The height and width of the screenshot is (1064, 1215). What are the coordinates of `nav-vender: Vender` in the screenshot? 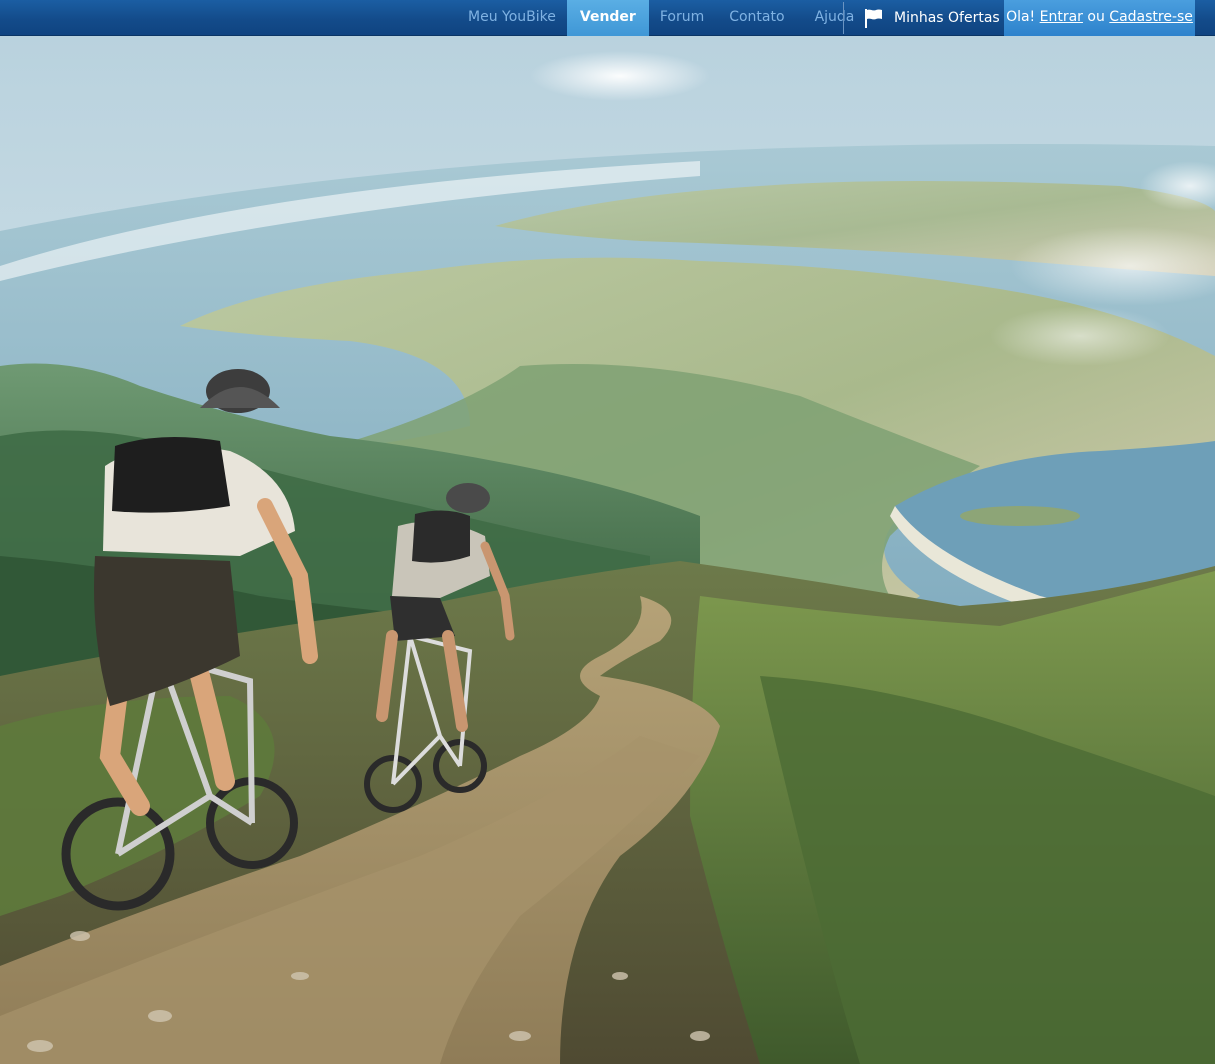 It's located at (607, 18).